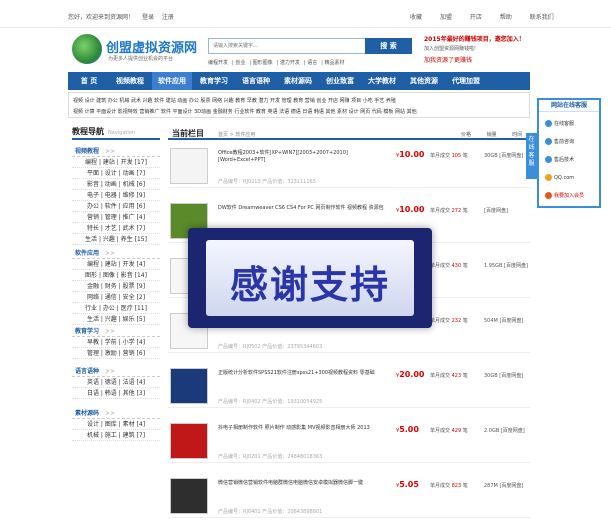 The height and width of the screenshot is (528, 611). Describe the element at coordinates (116, 308) in the screenshot. I see `sidebar-link: 行业 | 办公 | 医疗 [11]` at that location.